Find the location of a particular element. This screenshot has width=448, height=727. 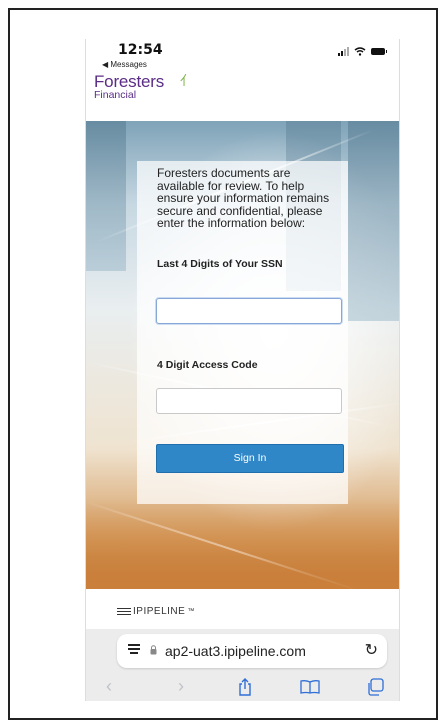

ssn-input is located at coordinates (249, 311).